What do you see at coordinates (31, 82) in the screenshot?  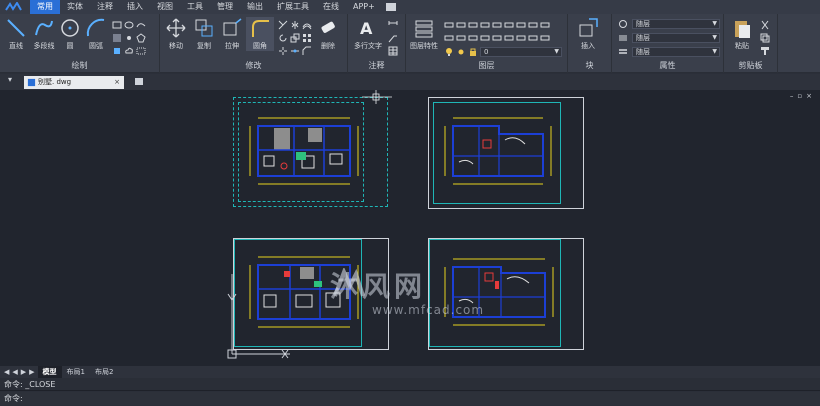 I see `dwg-file-icon` at bounding box center [31, 82].